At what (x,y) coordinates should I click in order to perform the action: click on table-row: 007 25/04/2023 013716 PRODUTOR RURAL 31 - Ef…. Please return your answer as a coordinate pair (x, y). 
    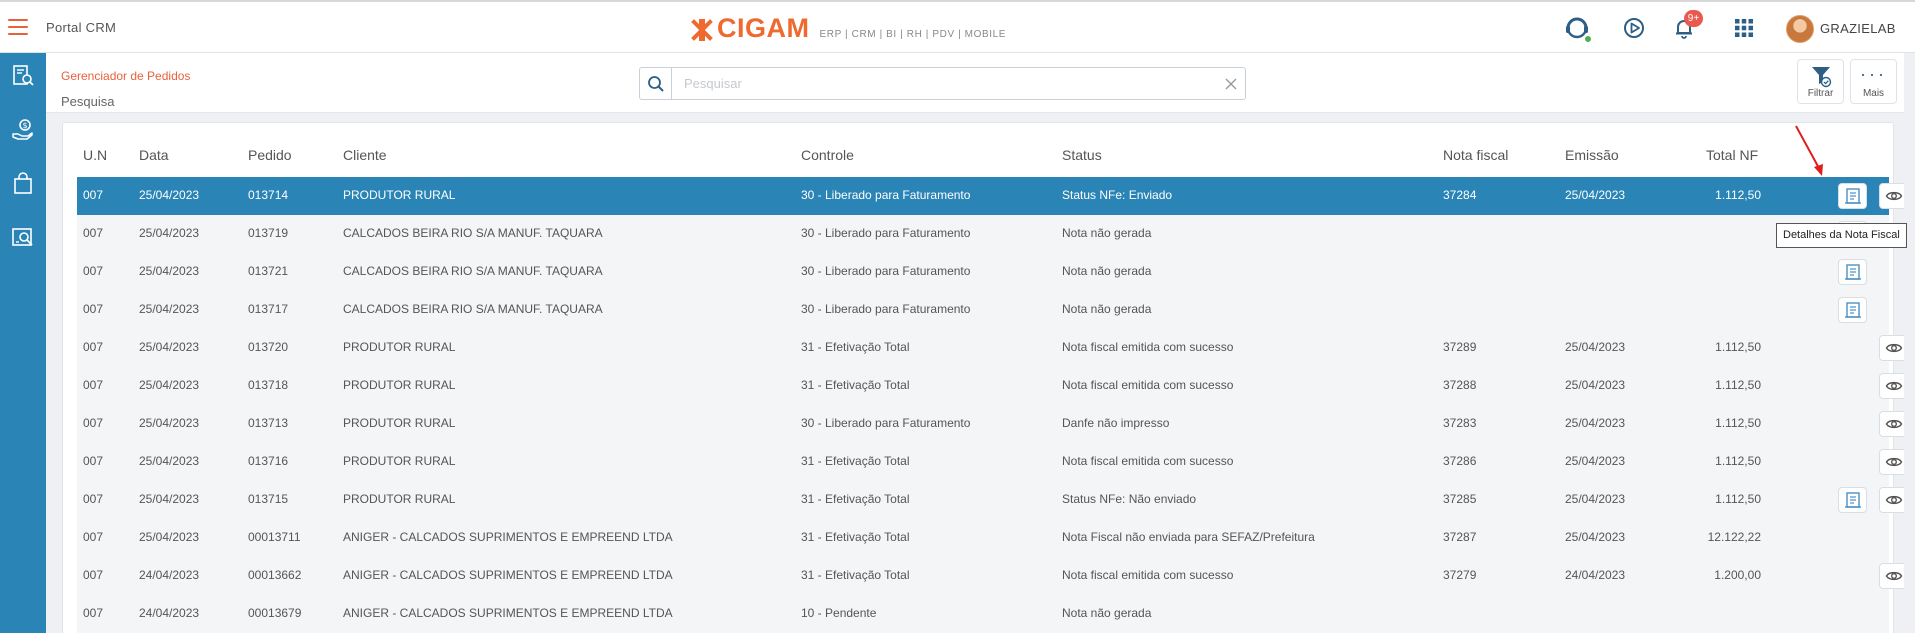
    Looking at the image, I should click on (992, 462).